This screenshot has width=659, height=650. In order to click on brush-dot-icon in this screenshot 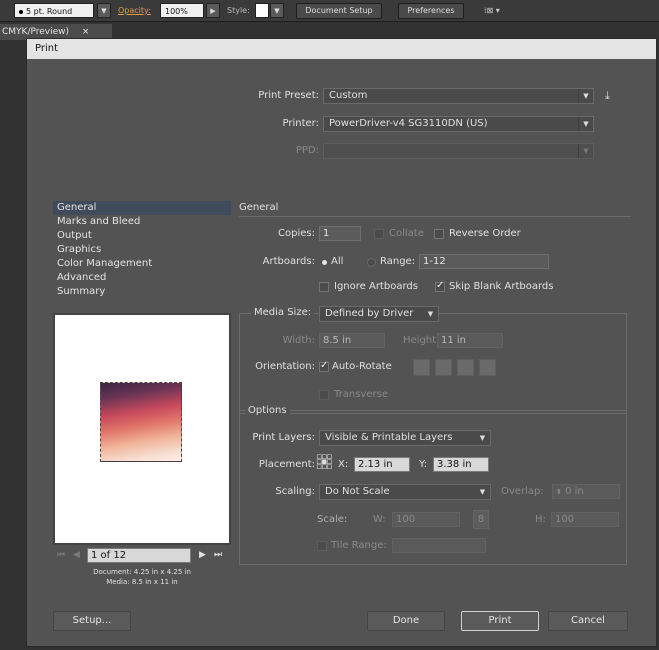, I will do `click(21, 11)`.